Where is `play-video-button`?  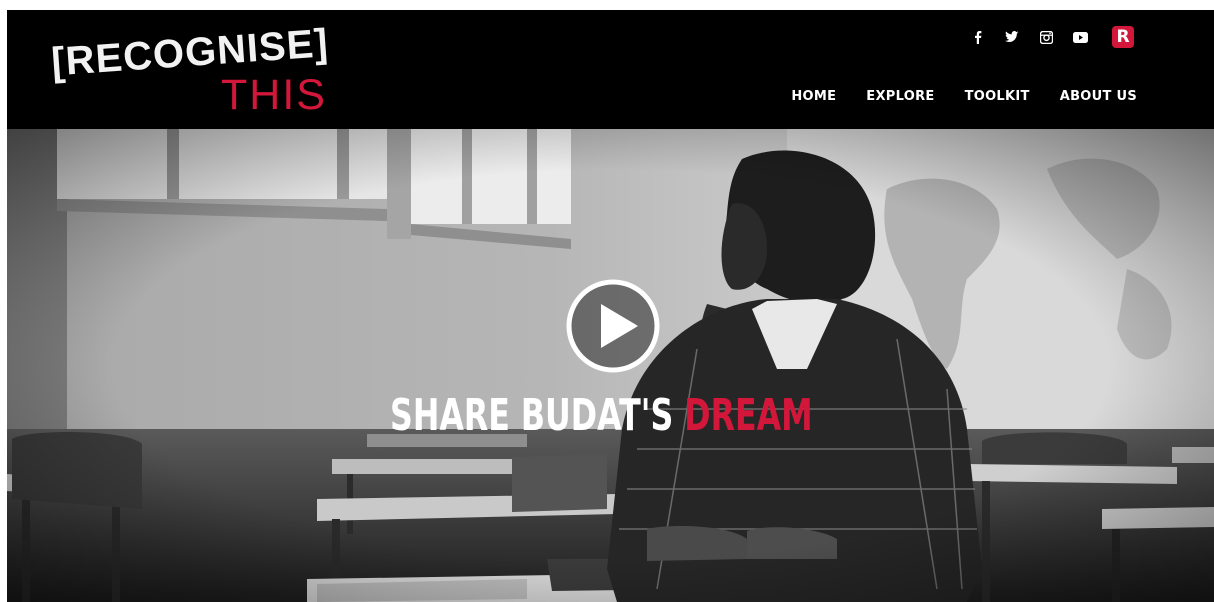
play-video-button is located at coordinates (613, 326).